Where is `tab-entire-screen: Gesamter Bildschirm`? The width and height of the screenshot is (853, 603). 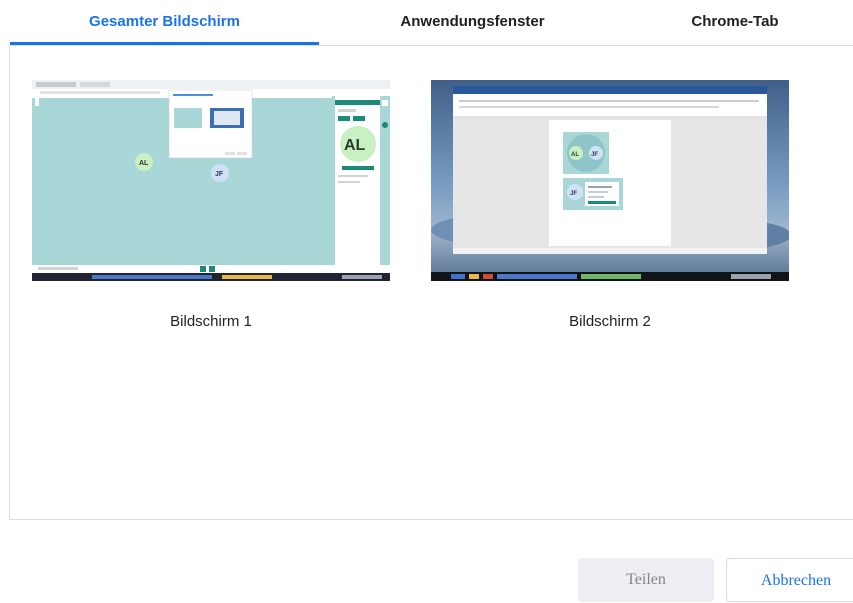 tab-entire-screen: Gesamter Bildschirm is located at coordinates (164, 22).